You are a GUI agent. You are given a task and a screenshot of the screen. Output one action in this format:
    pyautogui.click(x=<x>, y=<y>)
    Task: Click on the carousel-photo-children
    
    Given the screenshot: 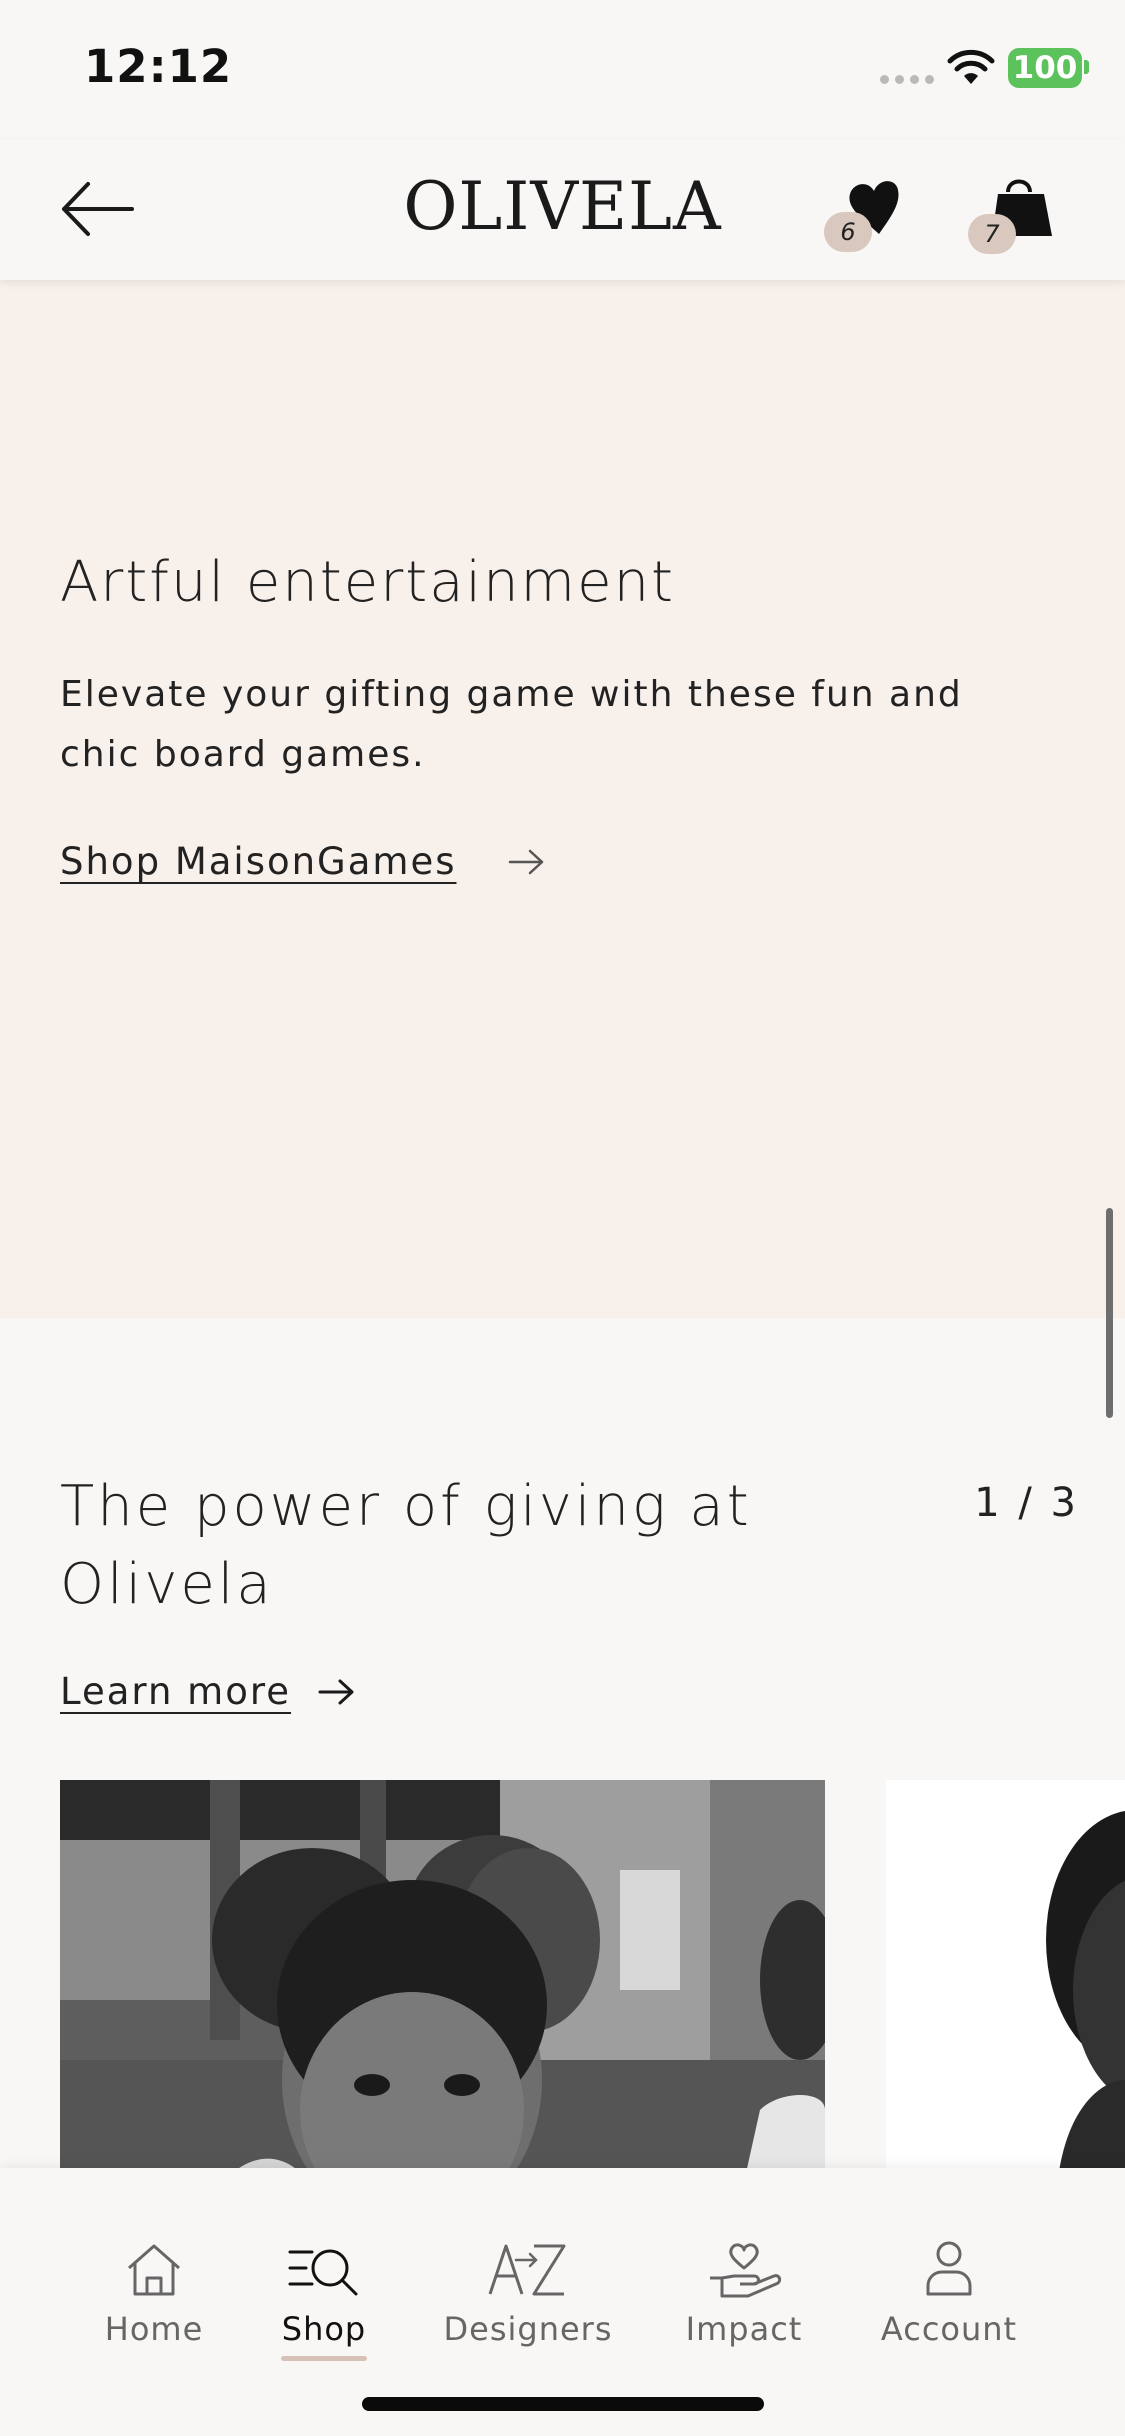 What is the action you would take?
    pyautogui.click(x=442, y=1990)
    